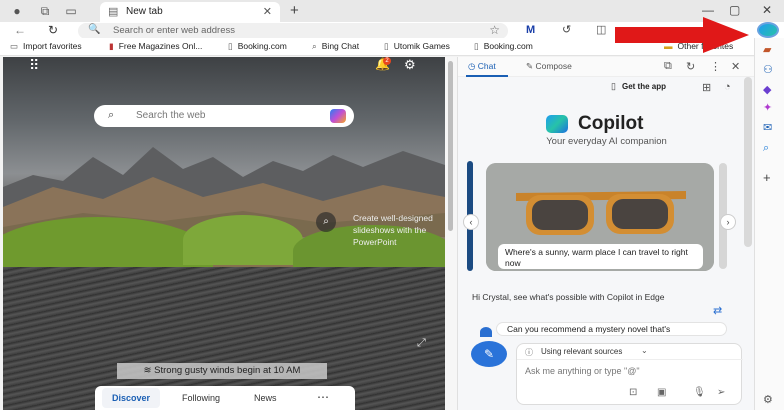 This screenshot has width=784, height=410. I want to click on apps-grid-icon: ⠿, so click(34, 65).